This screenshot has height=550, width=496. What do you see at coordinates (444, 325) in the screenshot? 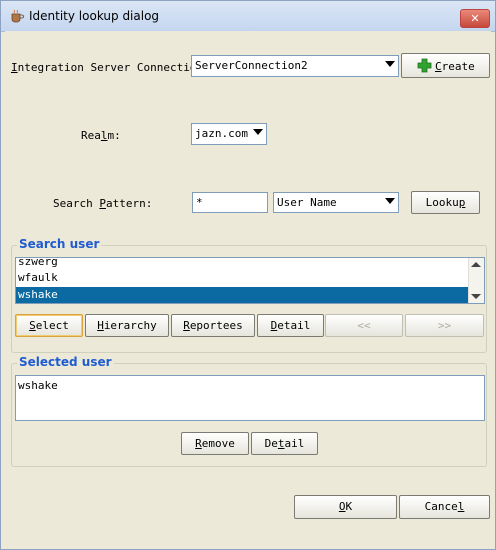
I see `next-page-button: >>` at bounding box center [444, 325].